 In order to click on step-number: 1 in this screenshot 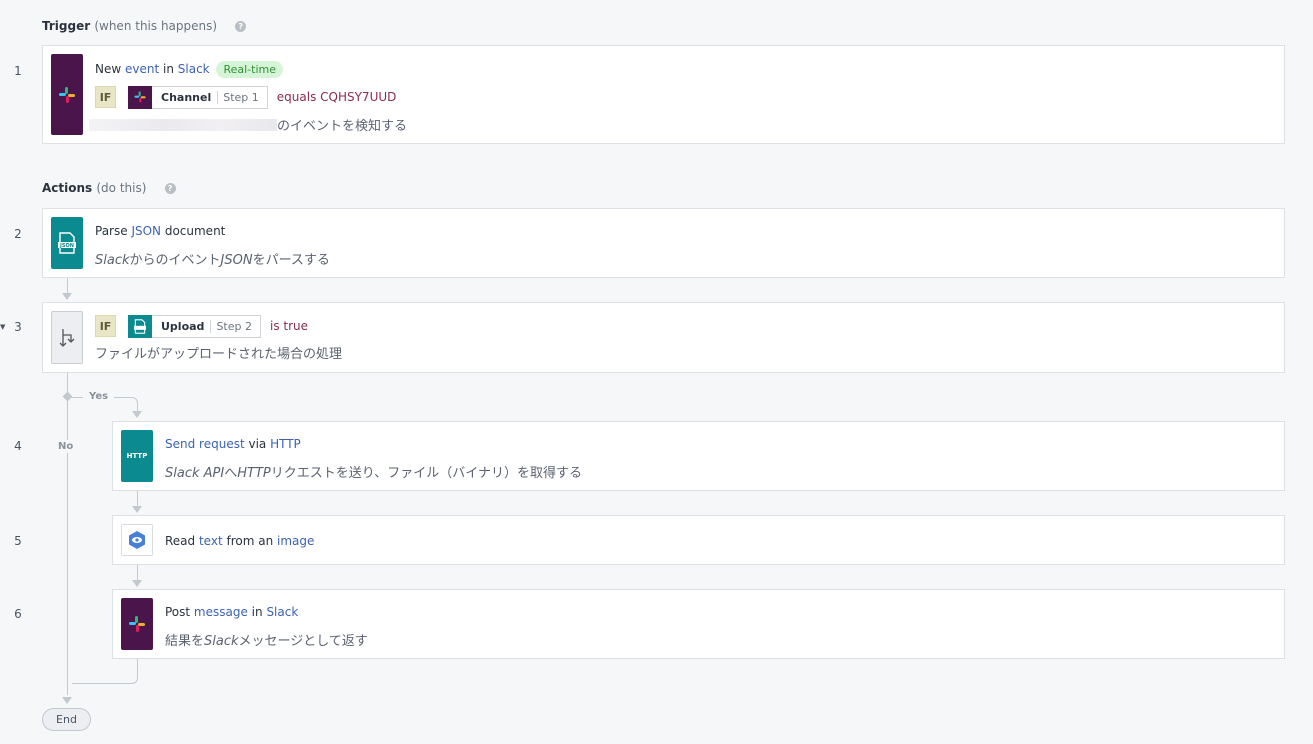, I will do `click(18, 71)`.